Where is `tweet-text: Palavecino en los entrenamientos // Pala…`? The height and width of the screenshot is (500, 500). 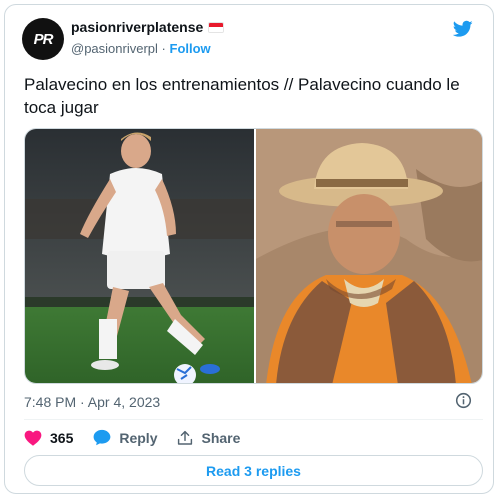 tweet-text: Palavecino en los entrenamientos // Pala… is located at coordinates (242, 96).